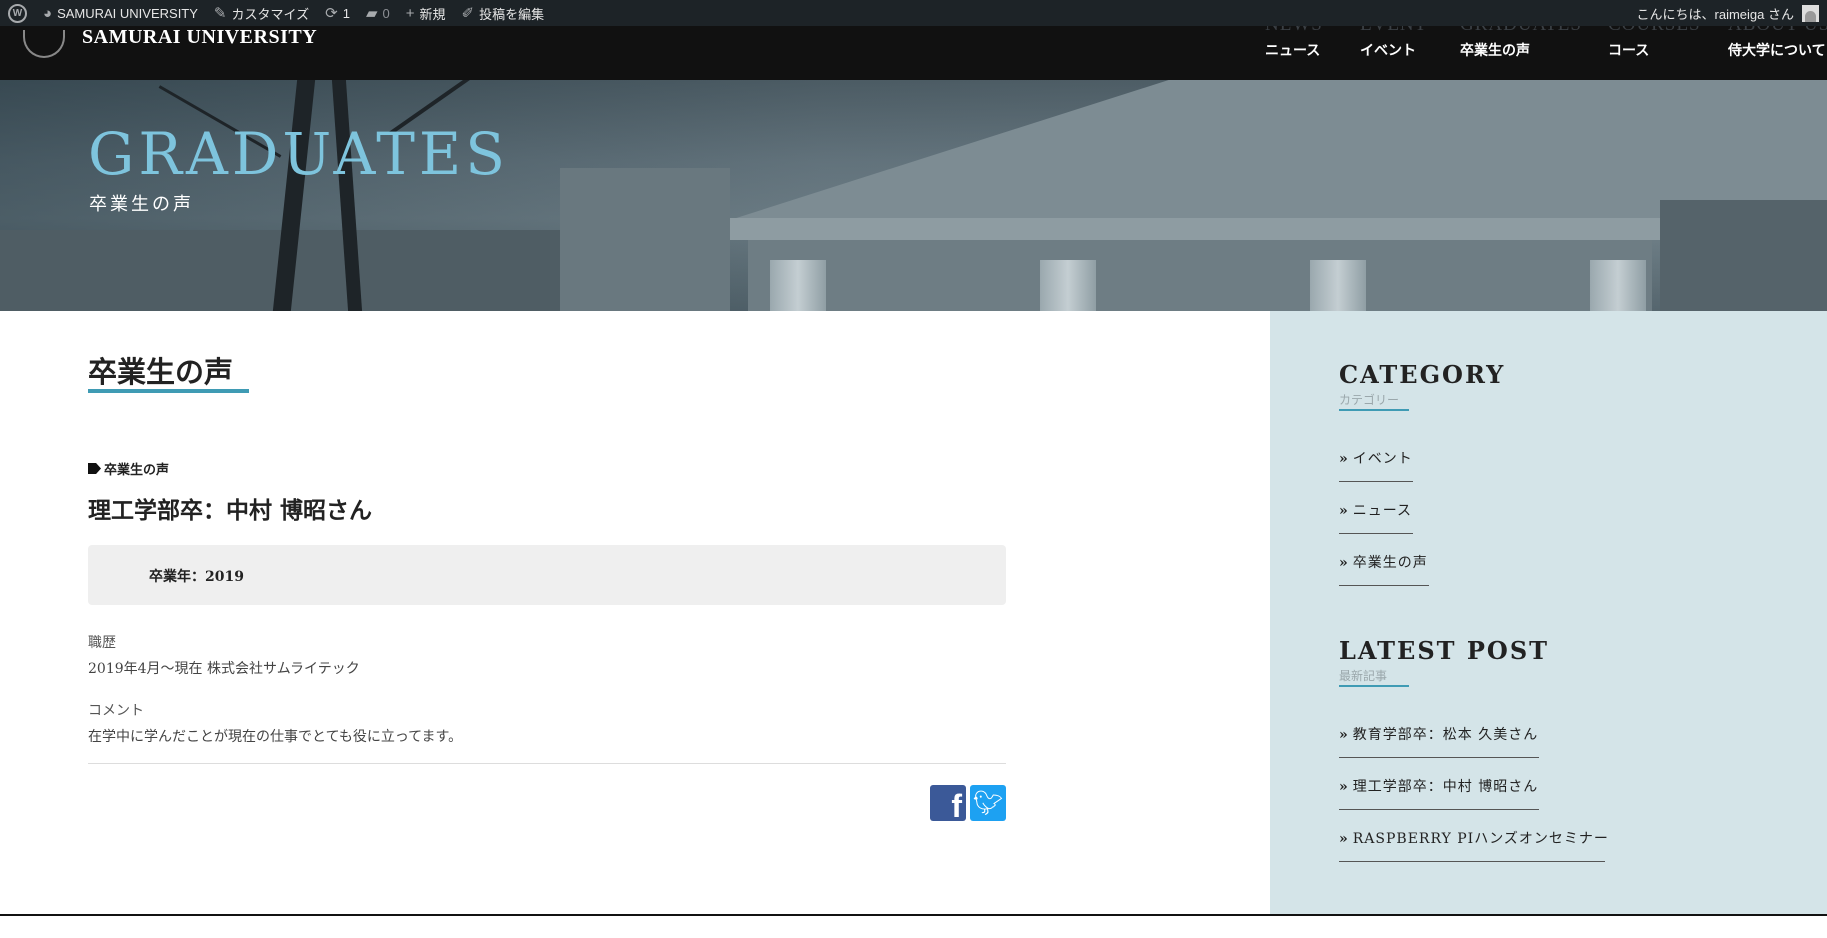 Image resolution: width=1827 pixels, height=938 pixels. I want to click on sidebar-category-graduates: » 卒業生の声, so click(1383, 562).